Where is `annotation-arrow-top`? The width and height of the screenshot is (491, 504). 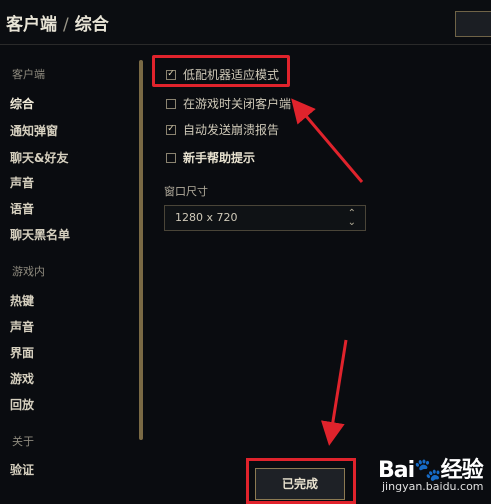
annotation-arrow-top is located at coordinates (327, 140).